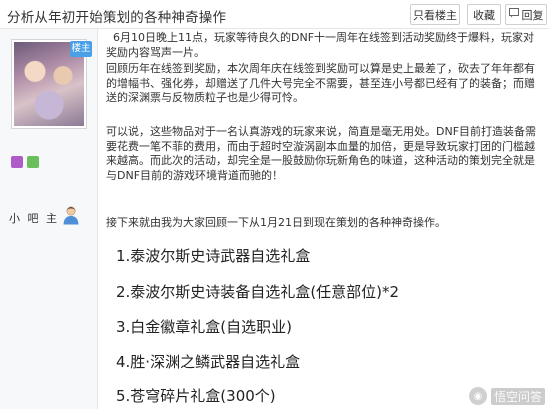 The image size is (549, 409). Describe the element at coordinates (117, 18) in the screenshot. I see `post-title: 分析从年初开始策划的各种神奇操作` at that location.